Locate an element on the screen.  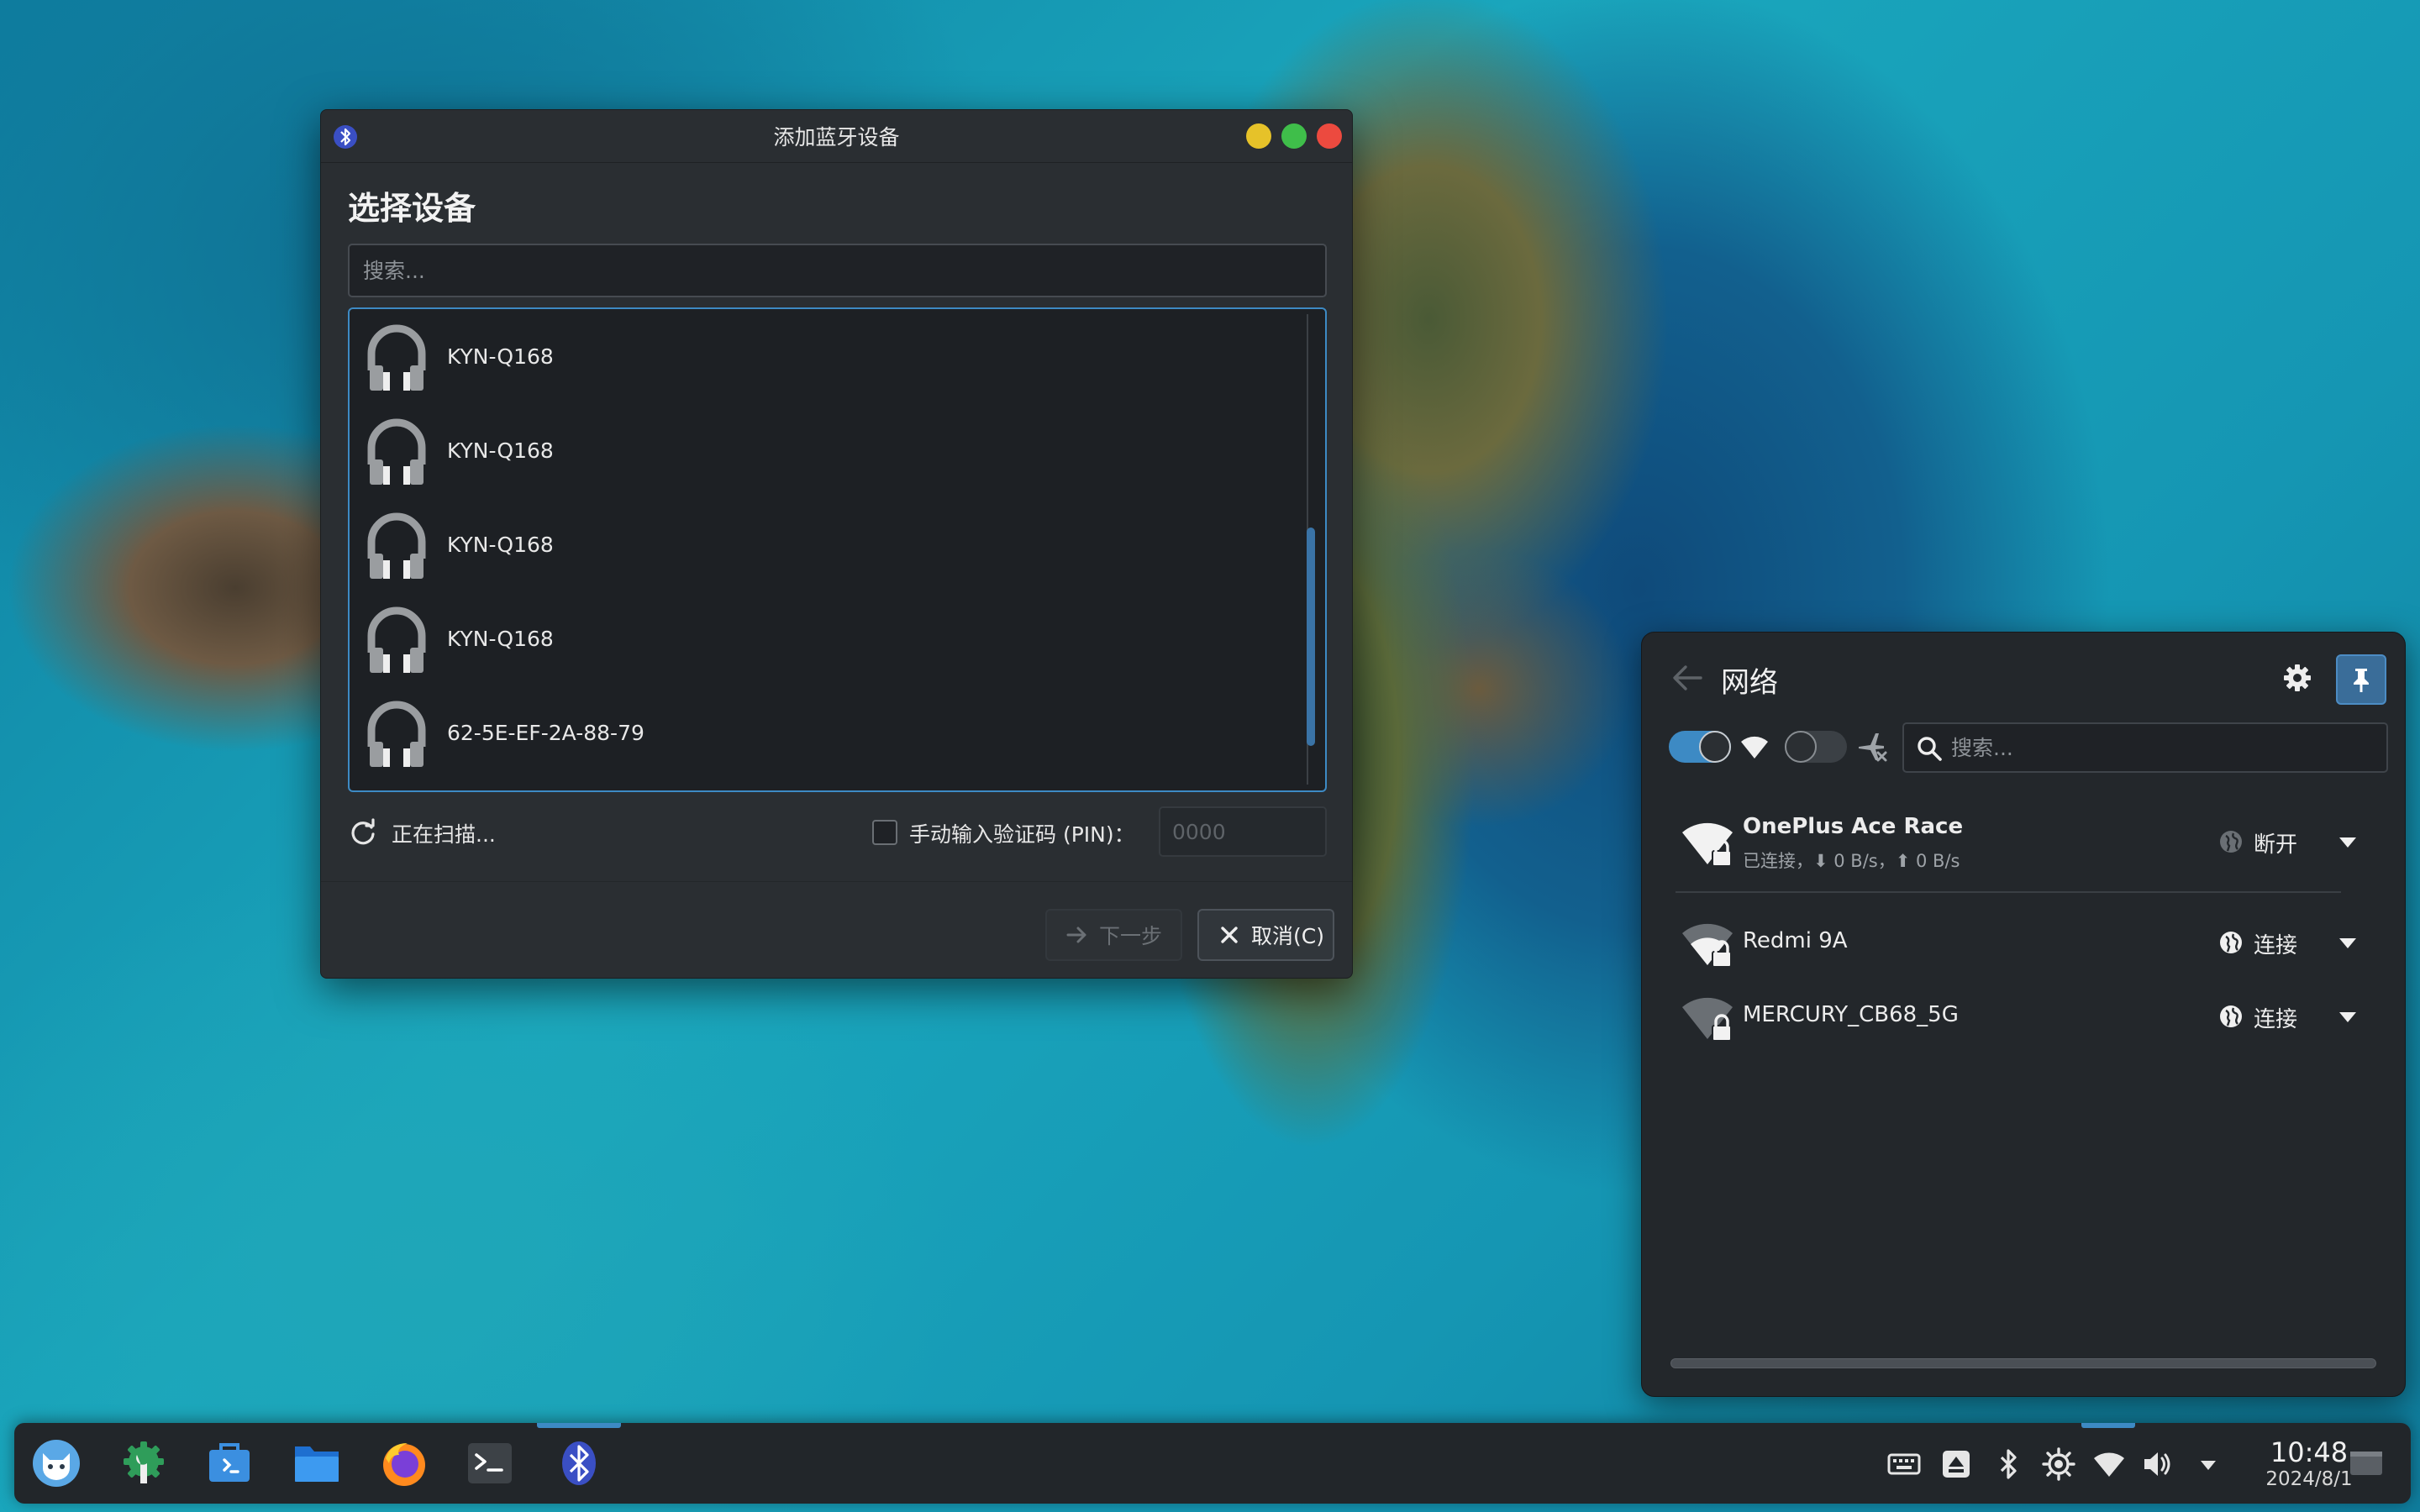
show-desktop-icon is located at coordinates (2366, 1463).